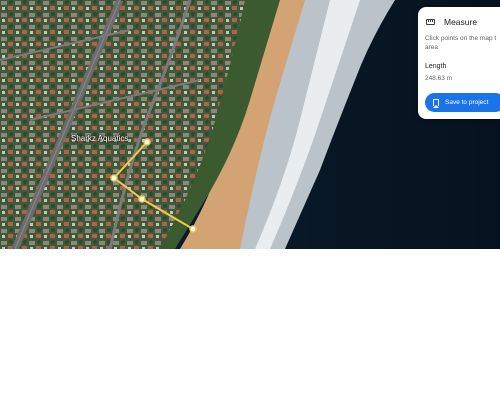 This screenshot has width=500, height=406. What do you see at coordinates (467, 102) in the screenshot?
I see `save-button-label: Save to project` at bounding box center [467, 102].